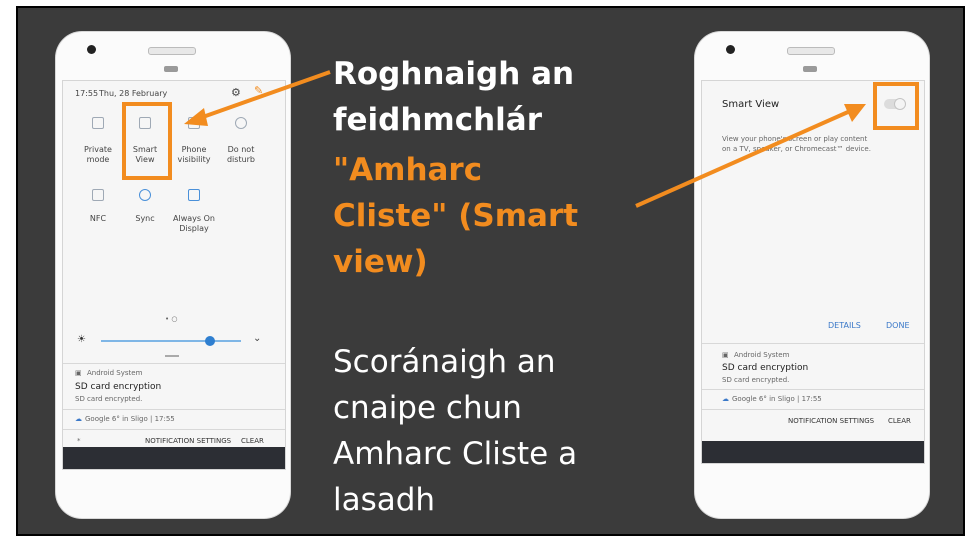  What do you see at coordinates (380, 262) in the screenshot?
I see `instruction-line-highlight: view)` at bounding box center [380, 262].